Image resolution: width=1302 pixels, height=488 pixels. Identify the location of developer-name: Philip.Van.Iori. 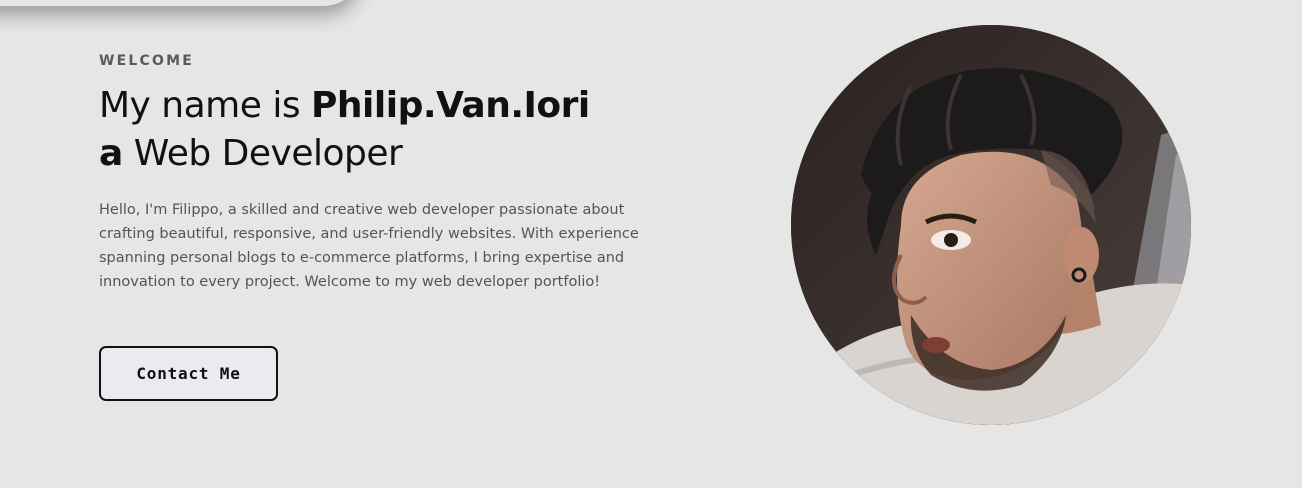
(450, 105).